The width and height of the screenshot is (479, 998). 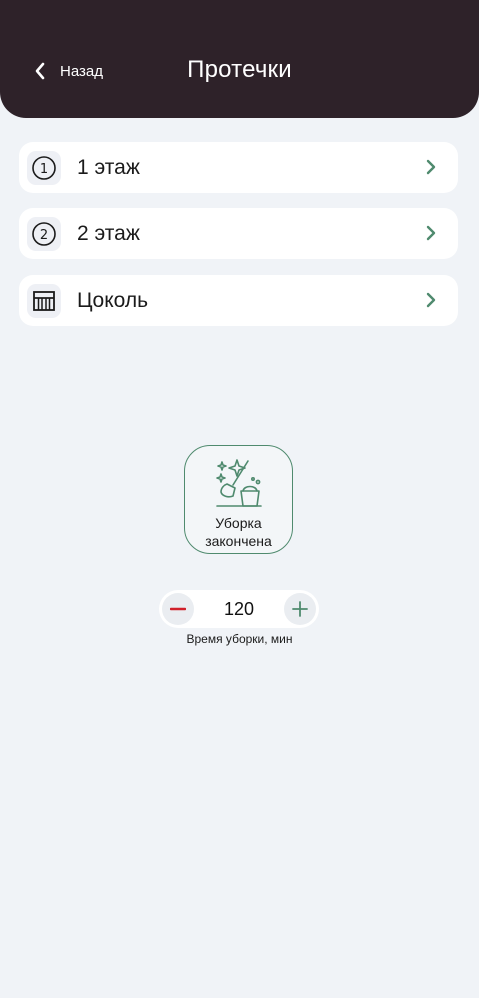 What do you see at coordinates (239, 639) in the screenshot?
I see `duration-caption: Время уборки, мин` at bounding box center [239, 639].